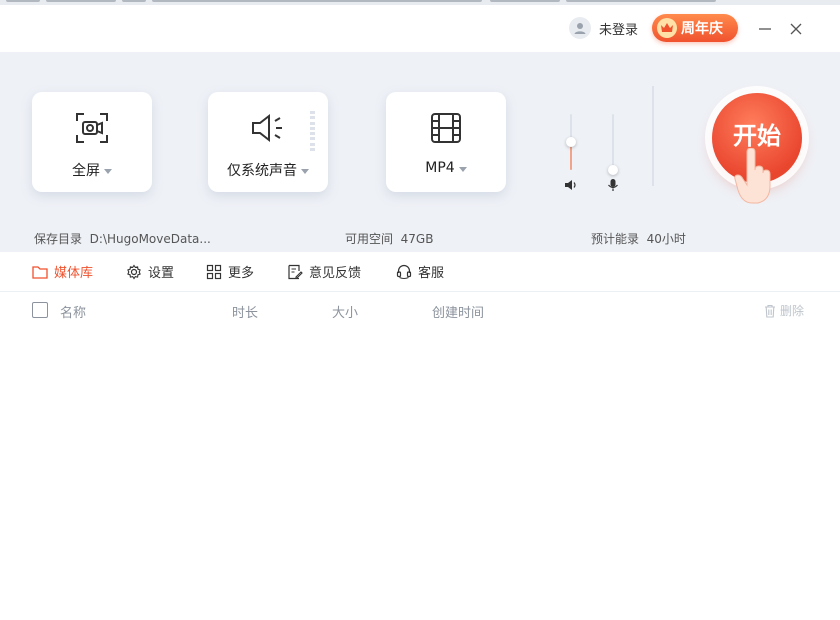 The width and height of the screenshot is (840, 620). What do you see at coordinates (702, 29) in the screenshot?
I see `anniversary-label: 周年庆` at bounding box center [702, 29].